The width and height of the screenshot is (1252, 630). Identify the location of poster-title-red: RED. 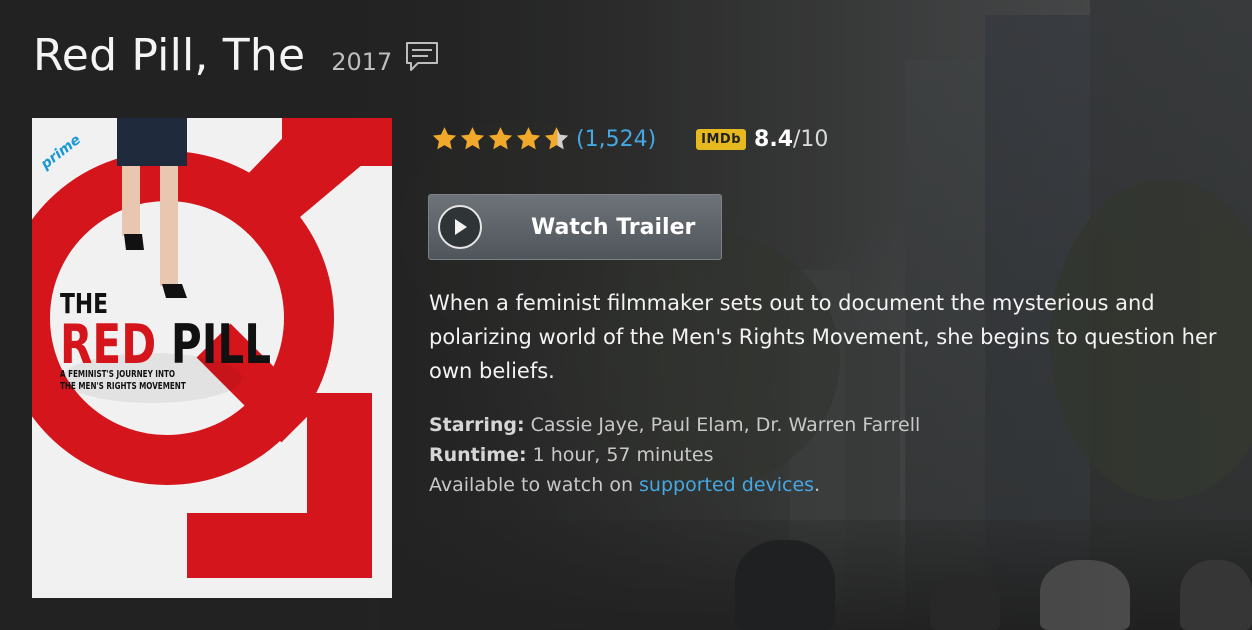
(108, 344).